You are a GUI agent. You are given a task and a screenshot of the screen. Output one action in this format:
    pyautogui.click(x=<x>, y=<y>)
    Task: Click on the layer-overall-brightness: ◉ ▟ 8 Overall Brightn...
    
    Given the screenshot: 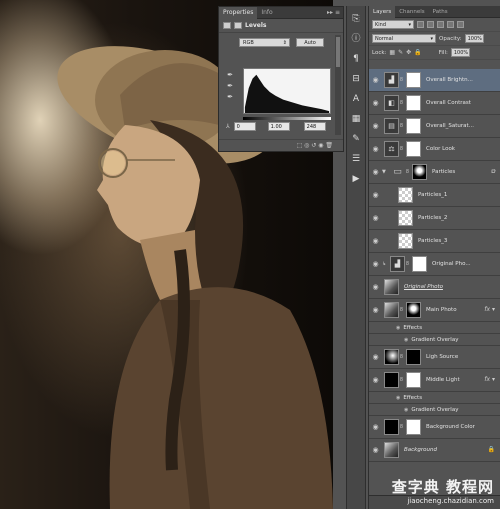 What is the action you would take?
    pyautogui.click(x=434, y=80)
    